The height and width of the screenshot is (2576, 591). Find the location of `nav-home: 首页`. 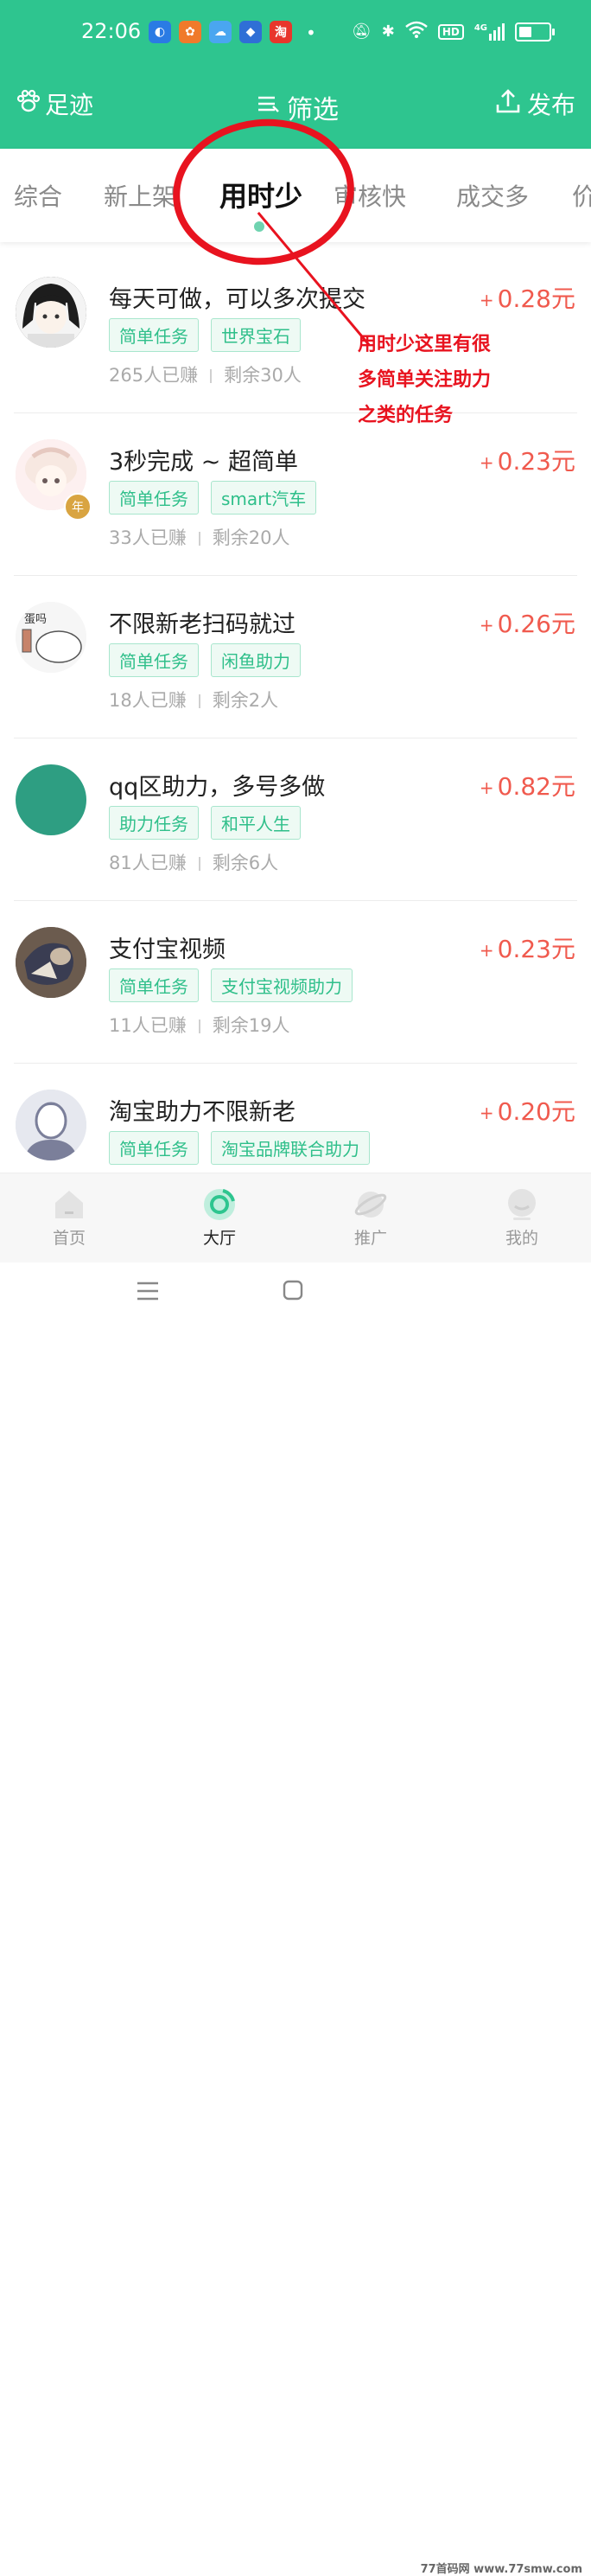

nav-home: 首页 is located at coordinates (69, 1217).